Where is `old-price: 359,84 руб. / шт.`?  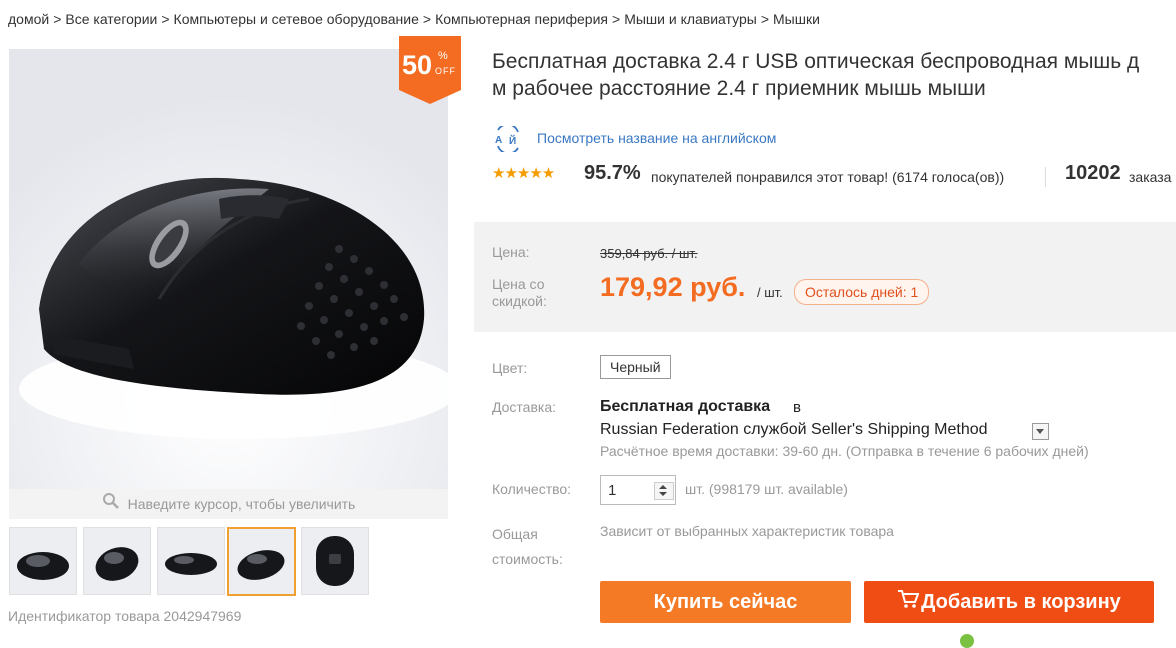 old-price: 359,84 руб. / шт. is located at coordinates (649, 253).